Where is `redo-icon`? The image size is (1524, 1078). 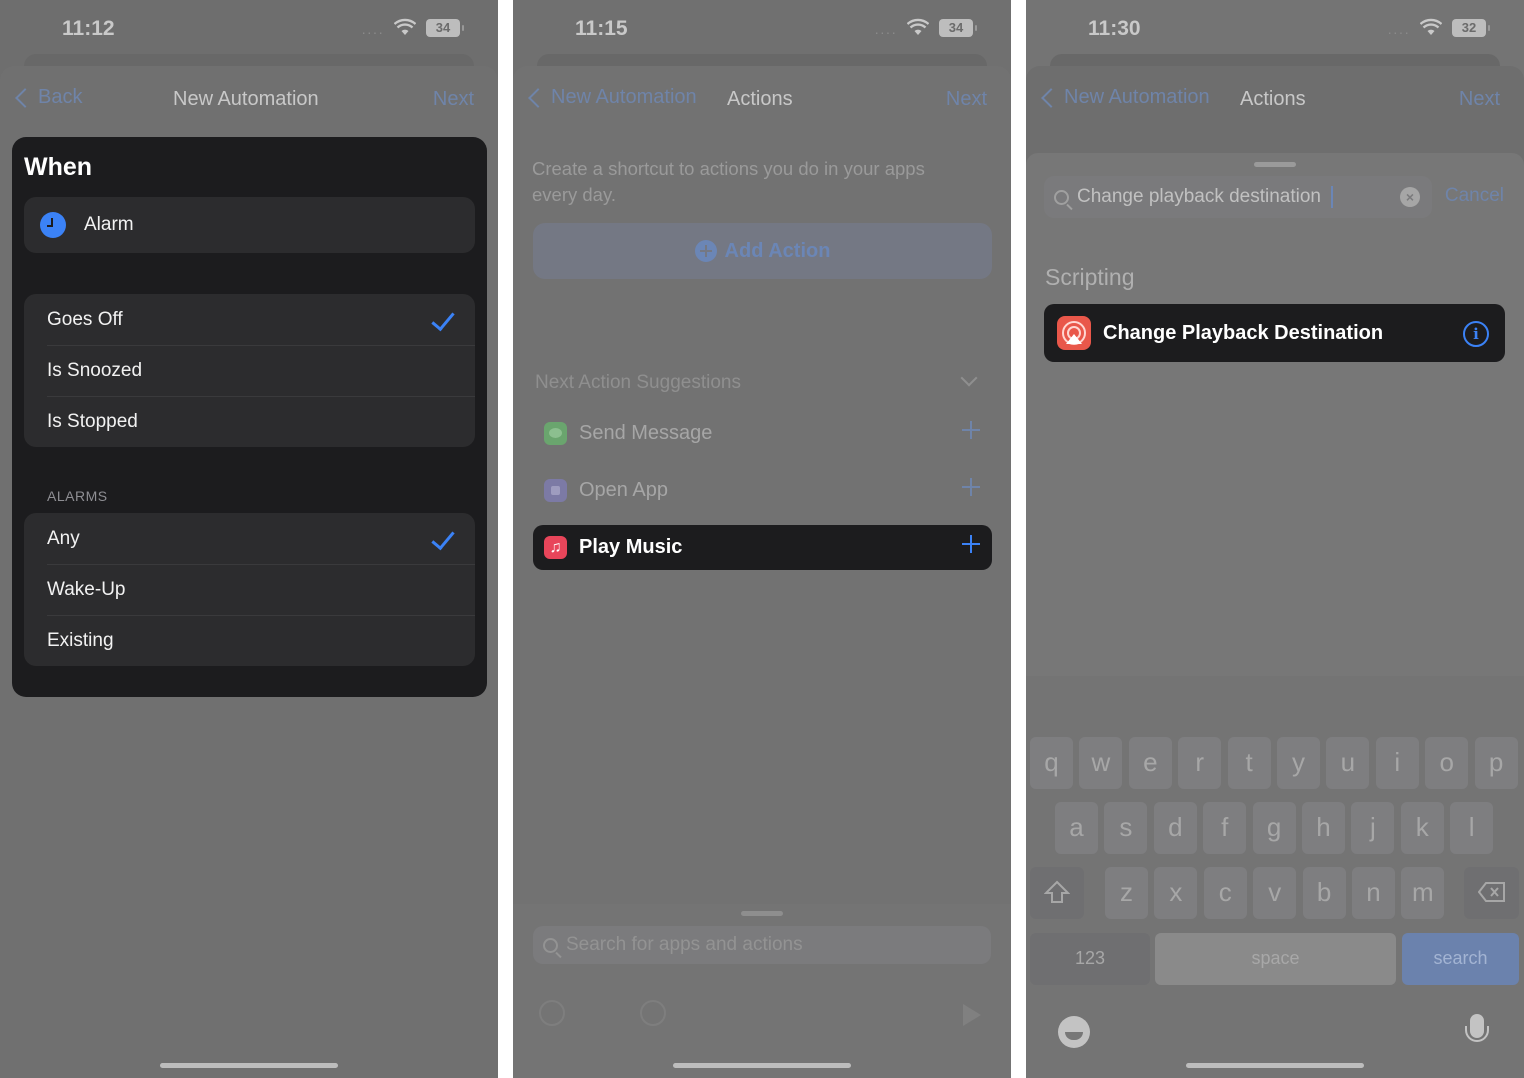
redo-icon is located at coordinates (653, 1013).